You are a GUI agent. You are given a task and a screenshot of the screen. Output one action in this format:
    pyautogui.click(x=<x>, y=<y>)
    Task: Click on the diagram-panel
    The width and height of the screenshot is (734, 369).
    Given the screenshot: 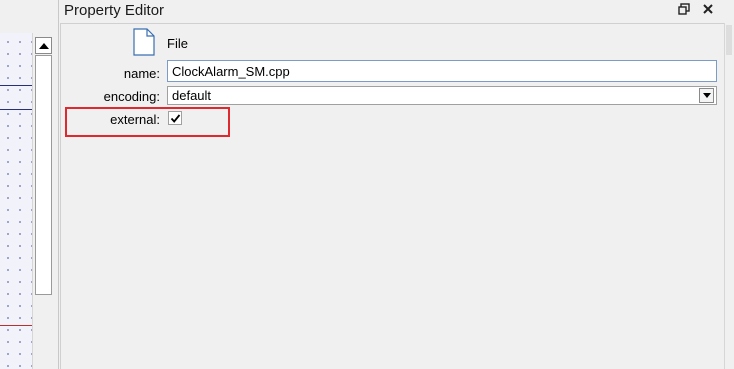 What is the action you would take?
    pyautogui.click(x=29, y=184)
    